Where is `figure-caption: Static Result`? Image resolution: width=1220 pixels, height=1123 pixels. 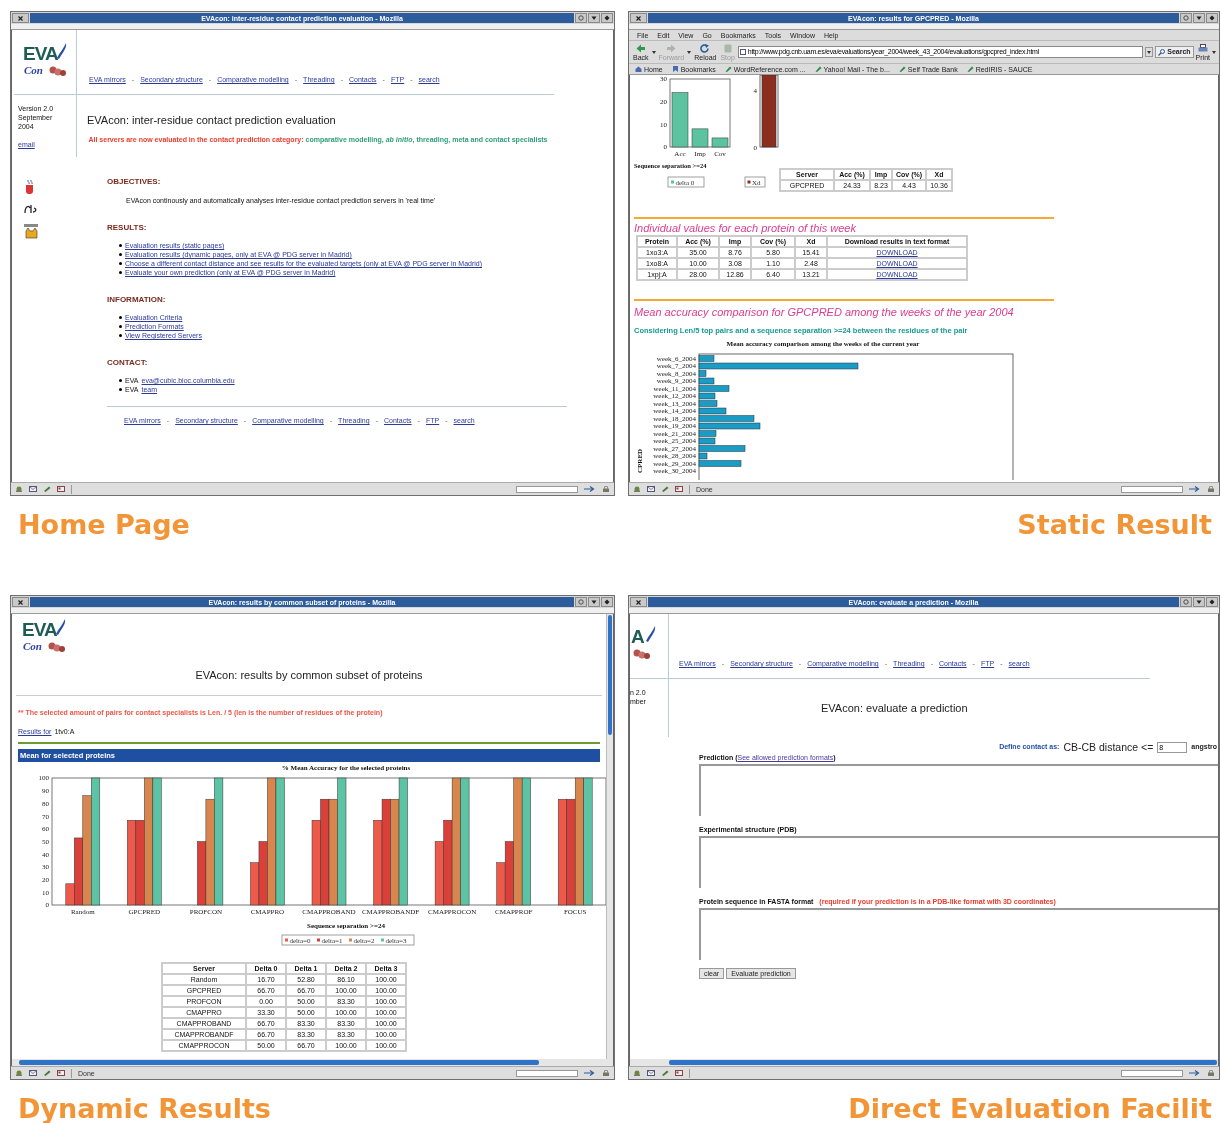
figure-caption: Static Result is located at coordinates (1114, 524).